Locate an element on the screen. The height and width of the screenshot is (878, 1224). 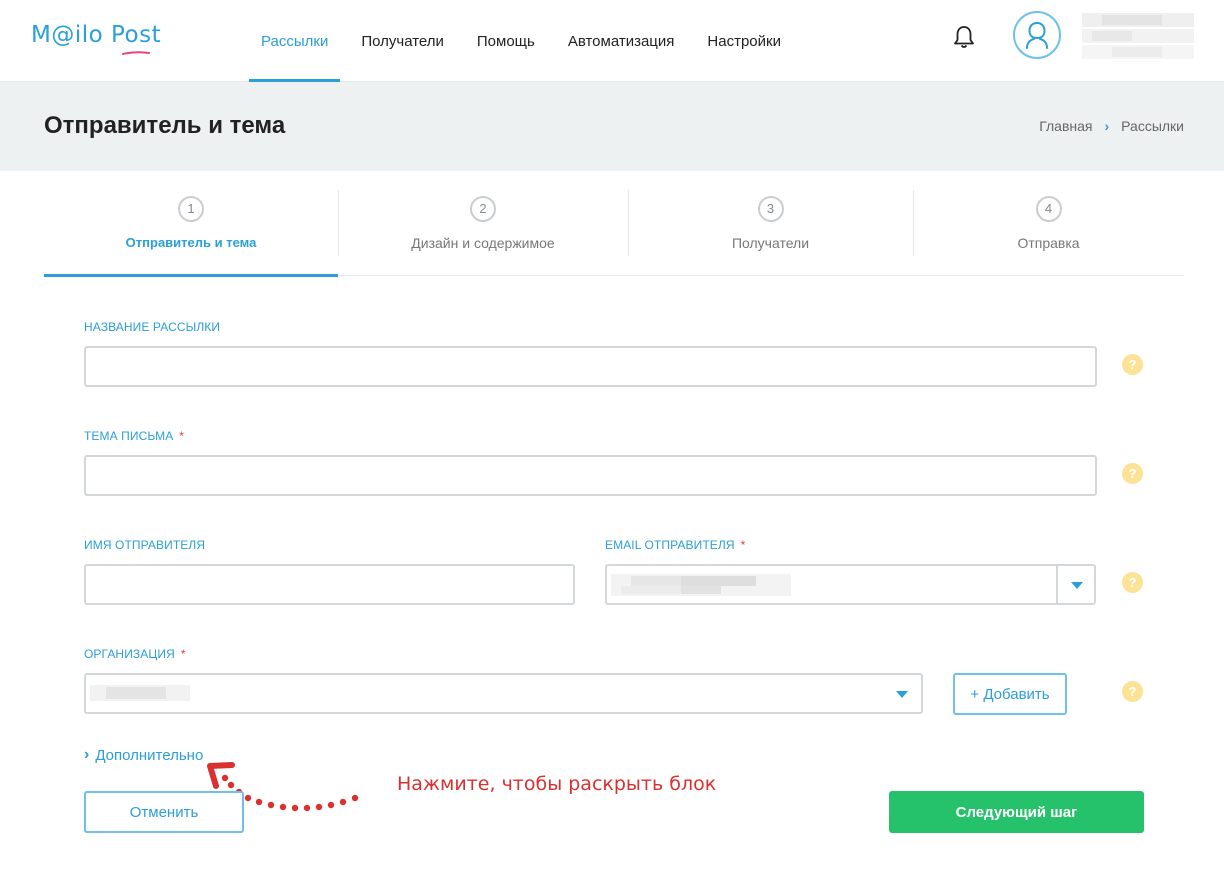
subject-input is located at coordinates (590, 475).